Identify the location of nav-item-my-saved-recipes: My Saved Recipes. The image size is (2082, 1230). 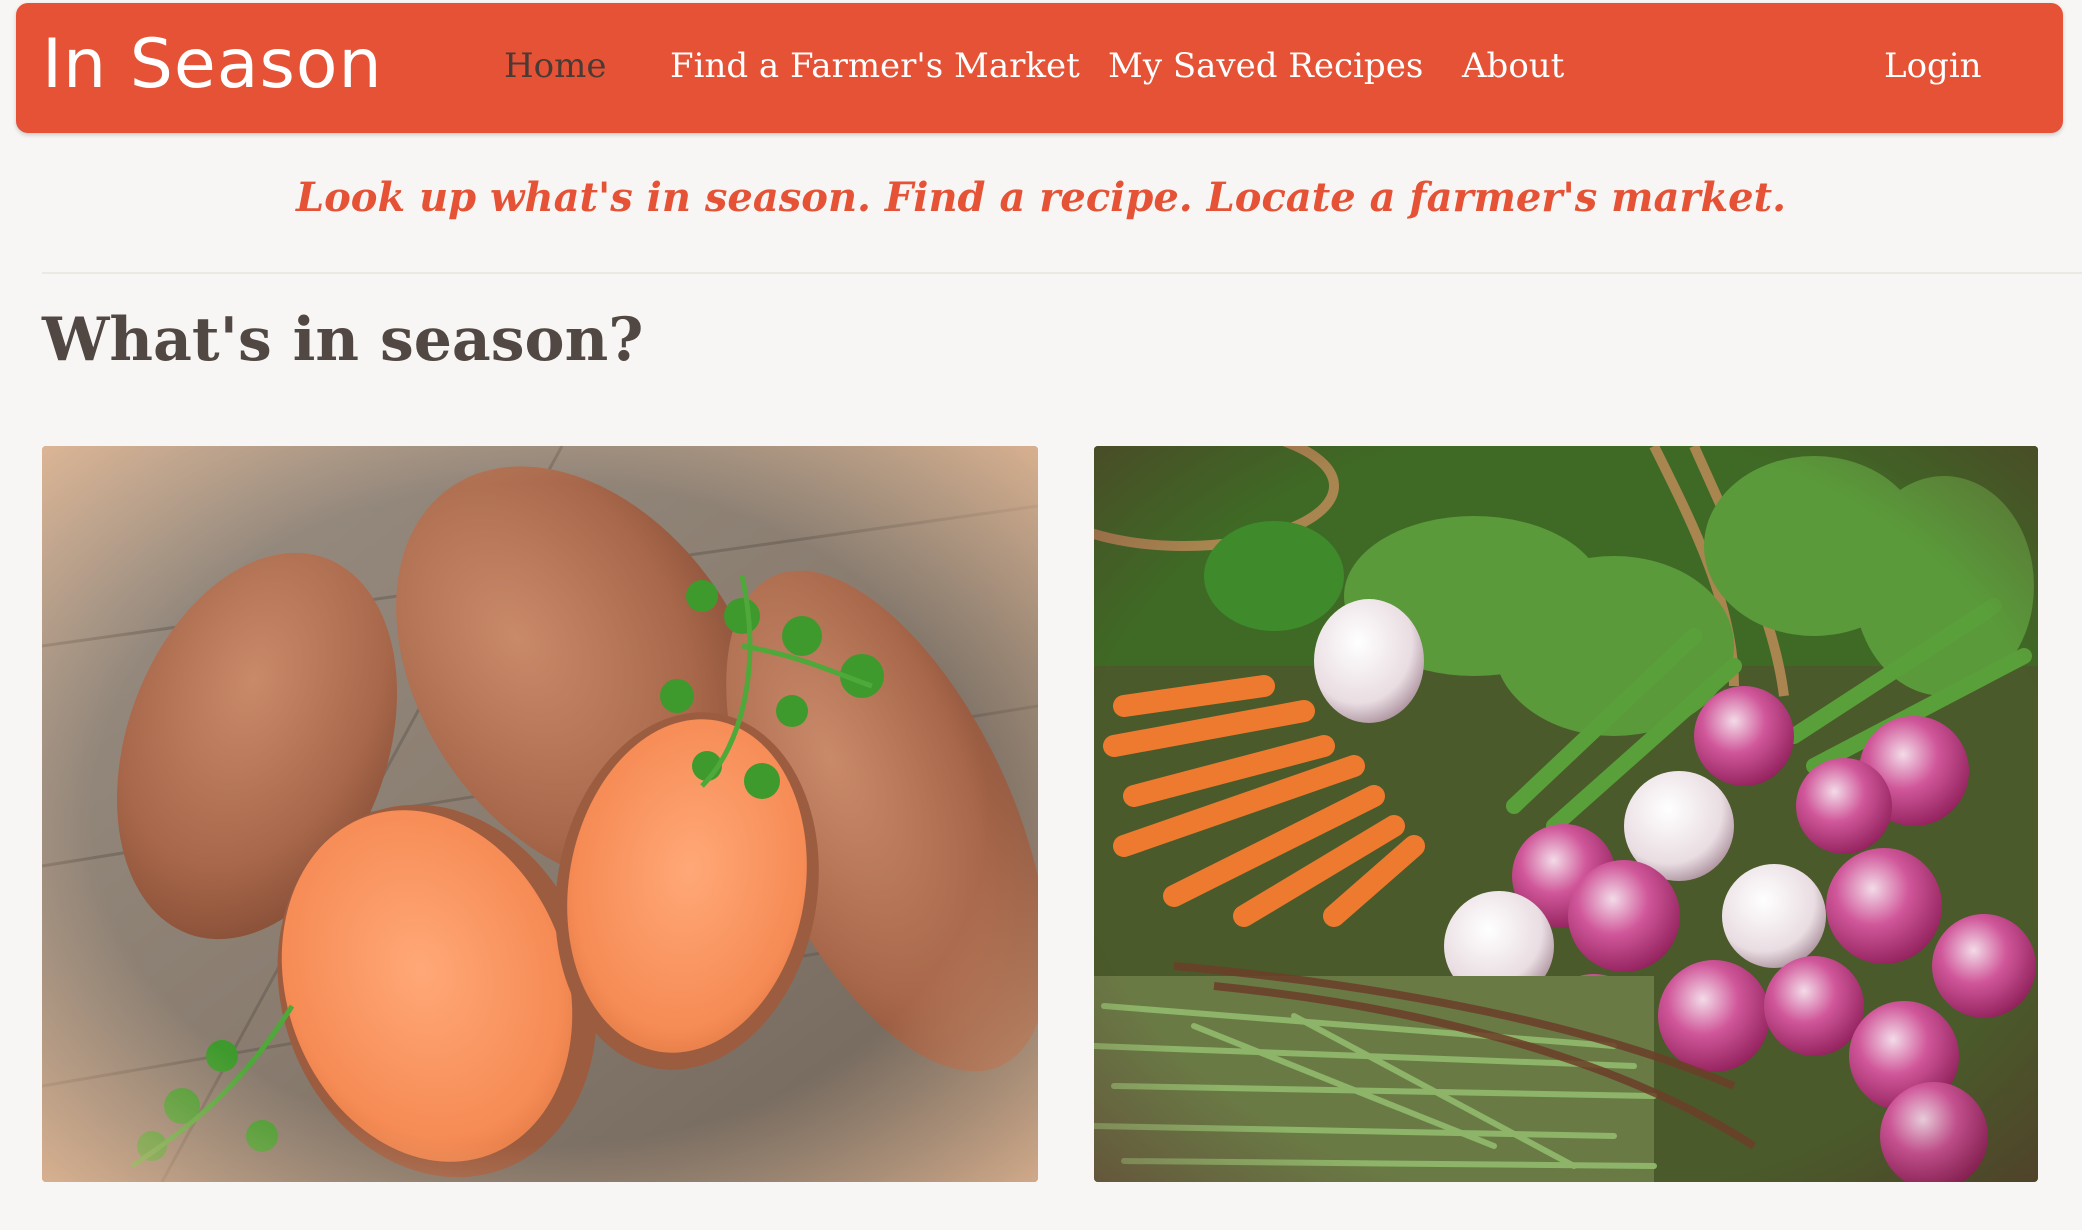
(1265, 66).